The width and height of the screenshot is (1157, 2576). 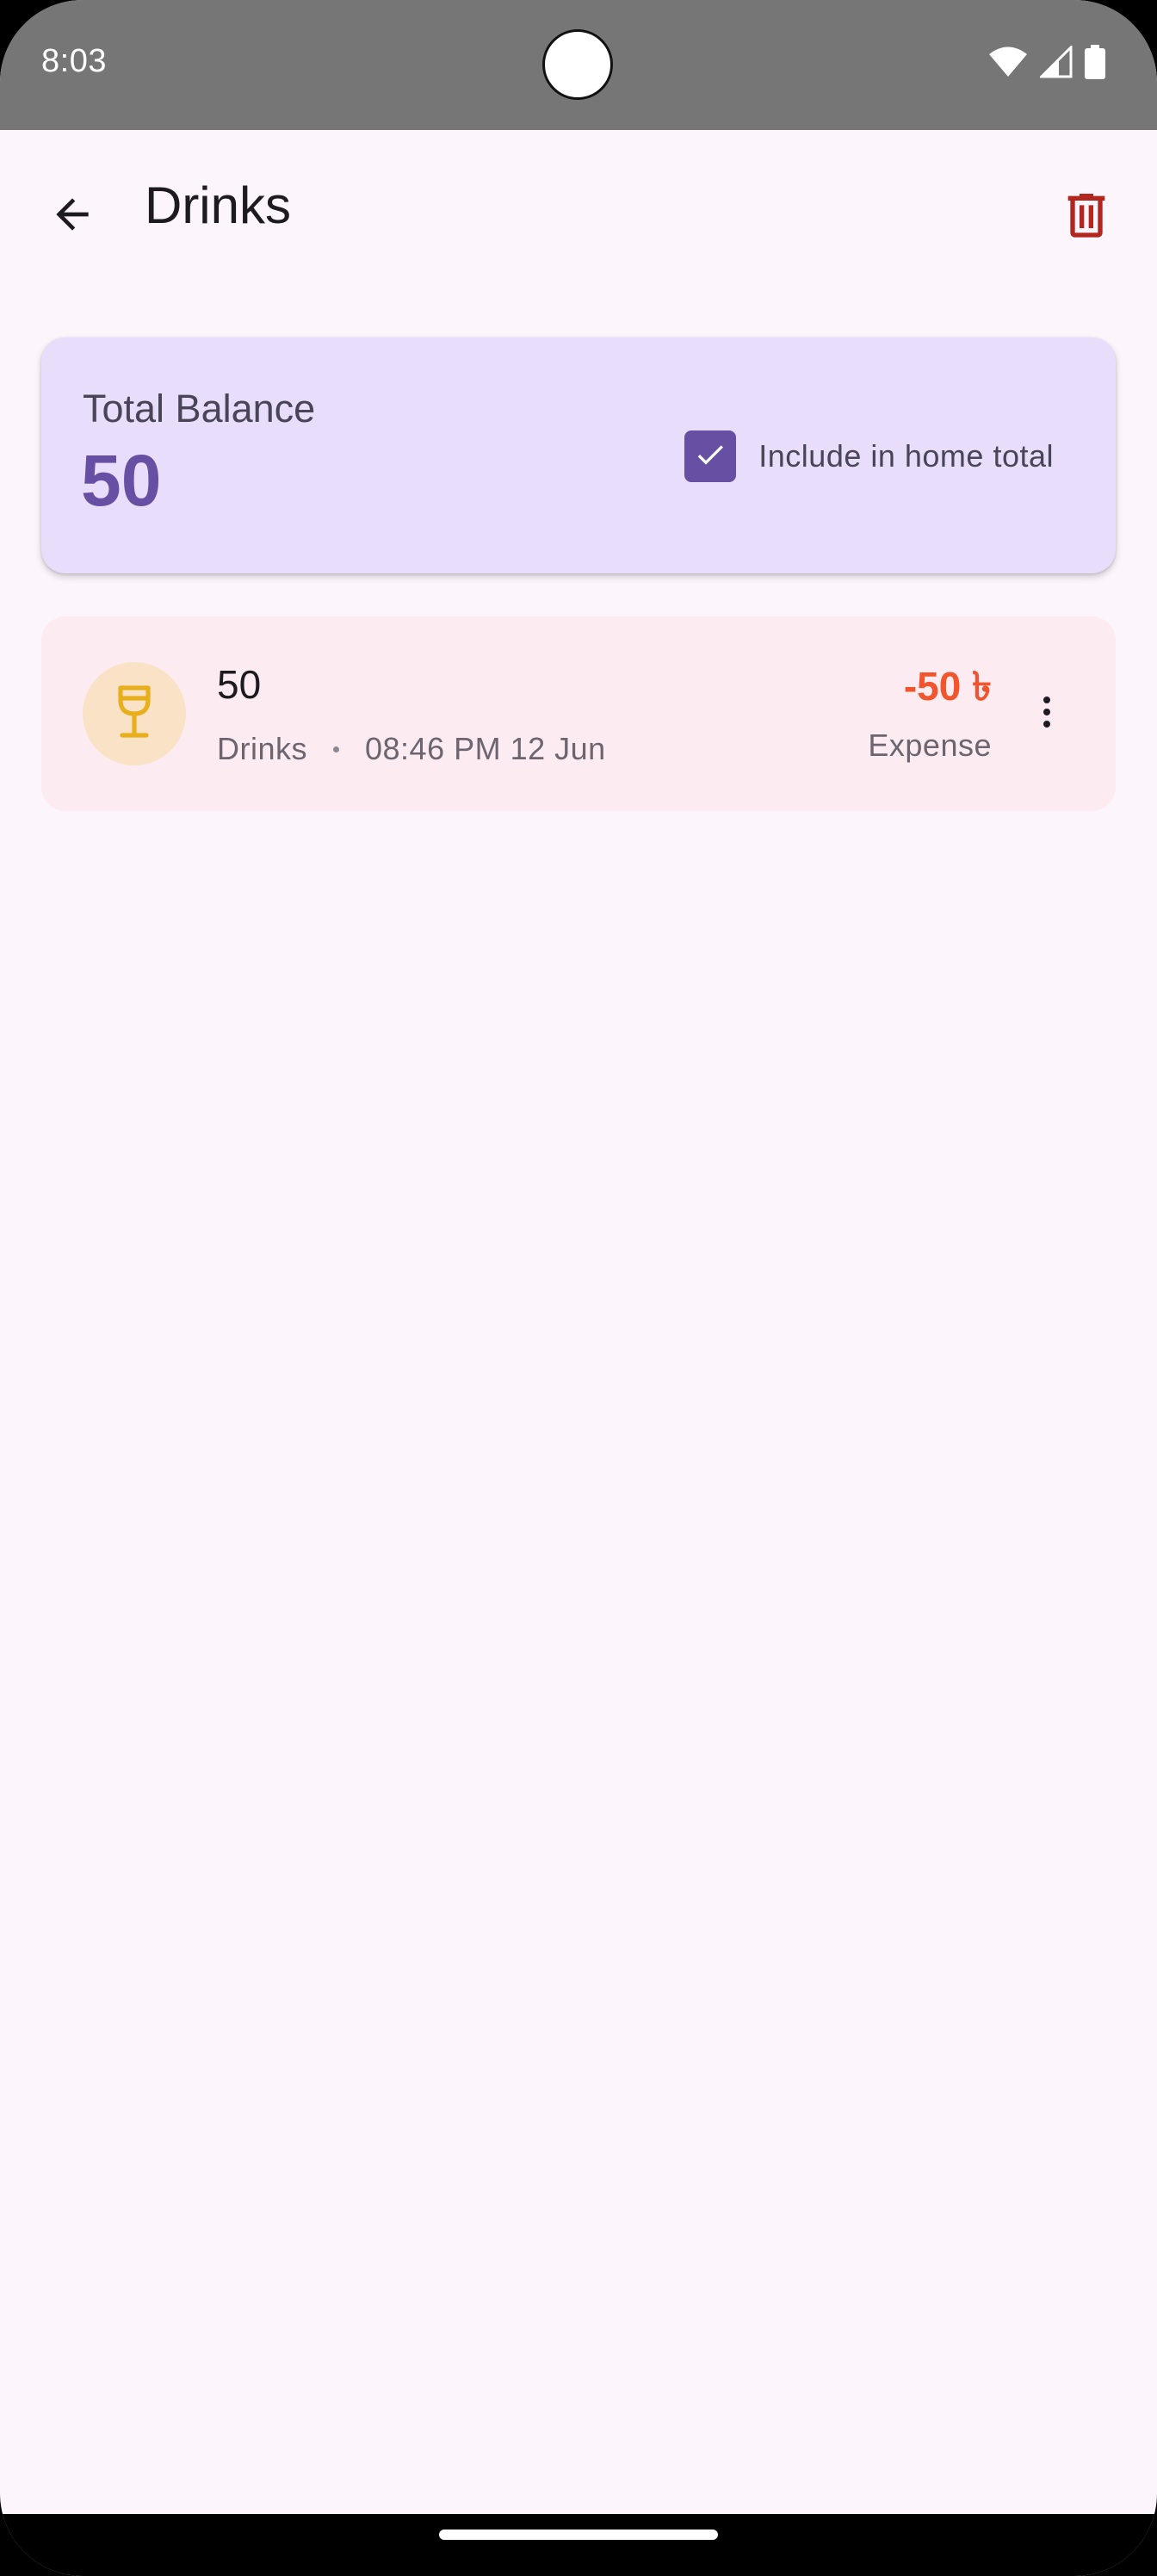 What do you see at coordinates (486, 748) in the screenshot?
I see `transaction-datetime: 08:46 PM 12 Jun` at bounding box center [486, 748].